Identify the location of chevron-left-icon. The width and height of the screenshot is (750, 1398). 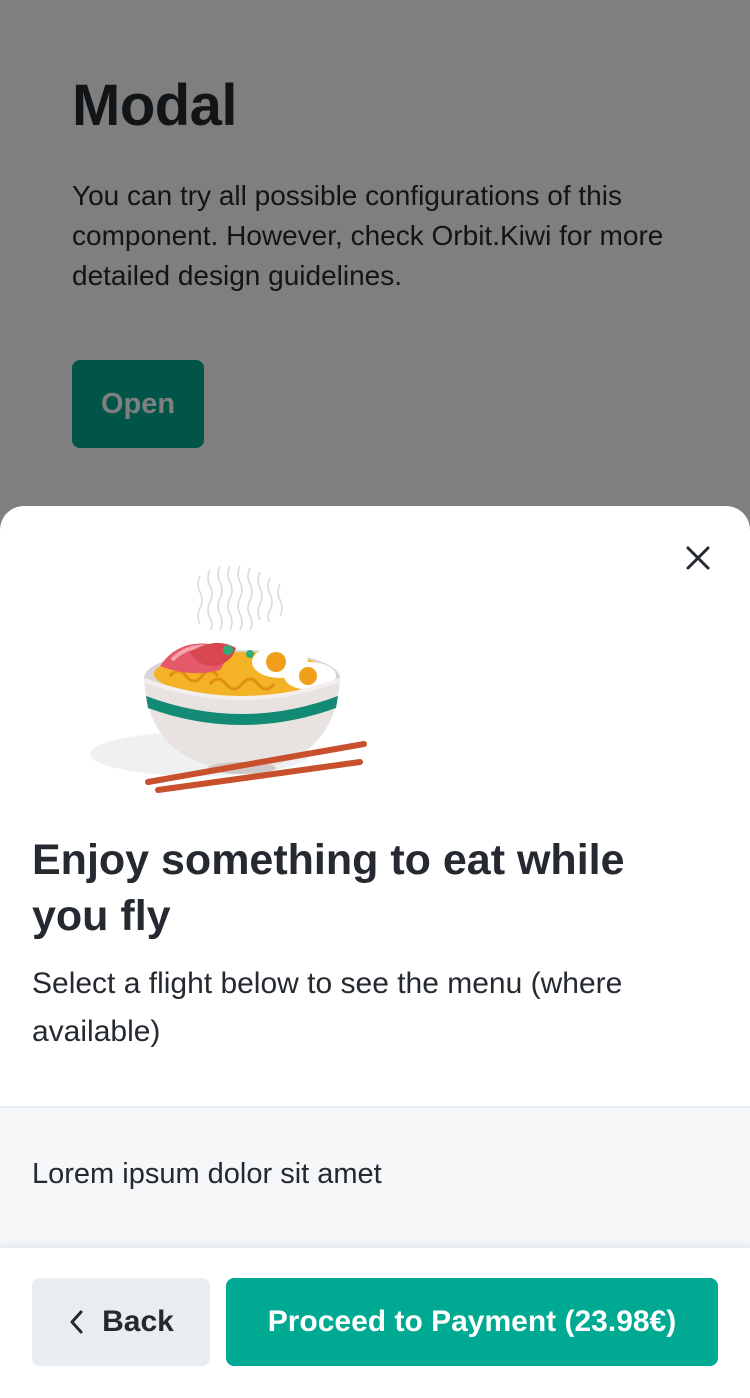
(76, 1322).